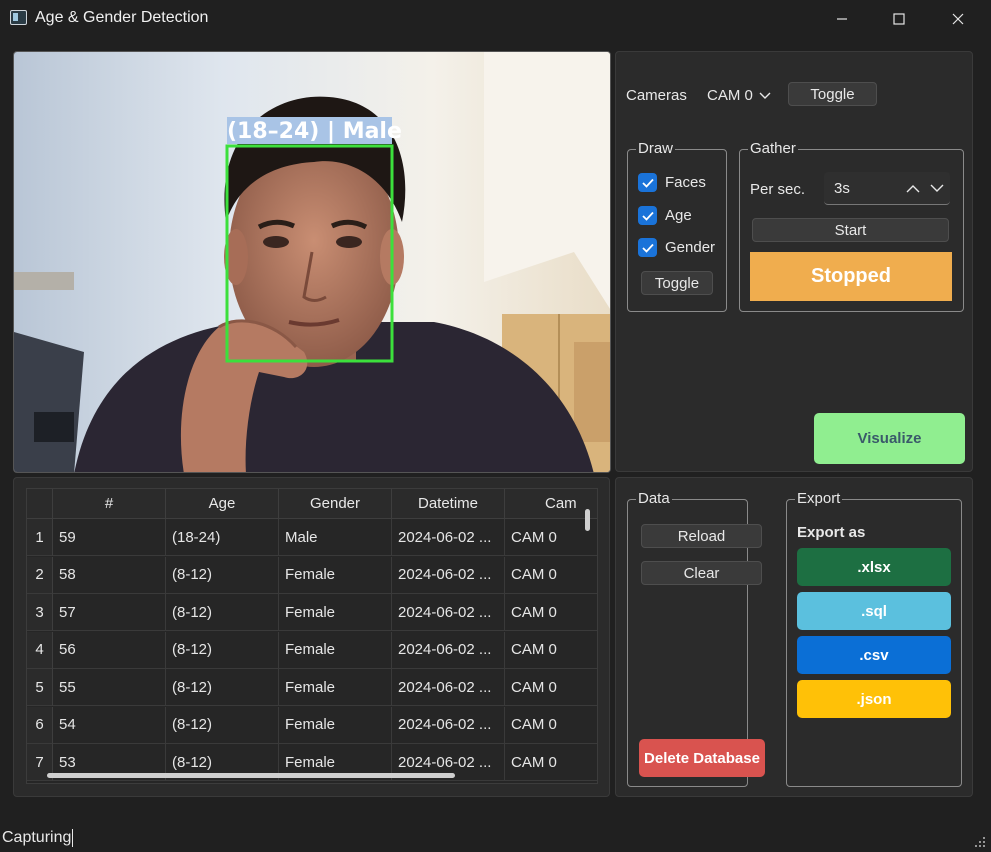 Image resolution: width=991 pixels, height=852 pixels. What do you see at coordinates (874, 699) in the screenshot?
I see `export-json-button: .json` at bounding box center [874, 699].